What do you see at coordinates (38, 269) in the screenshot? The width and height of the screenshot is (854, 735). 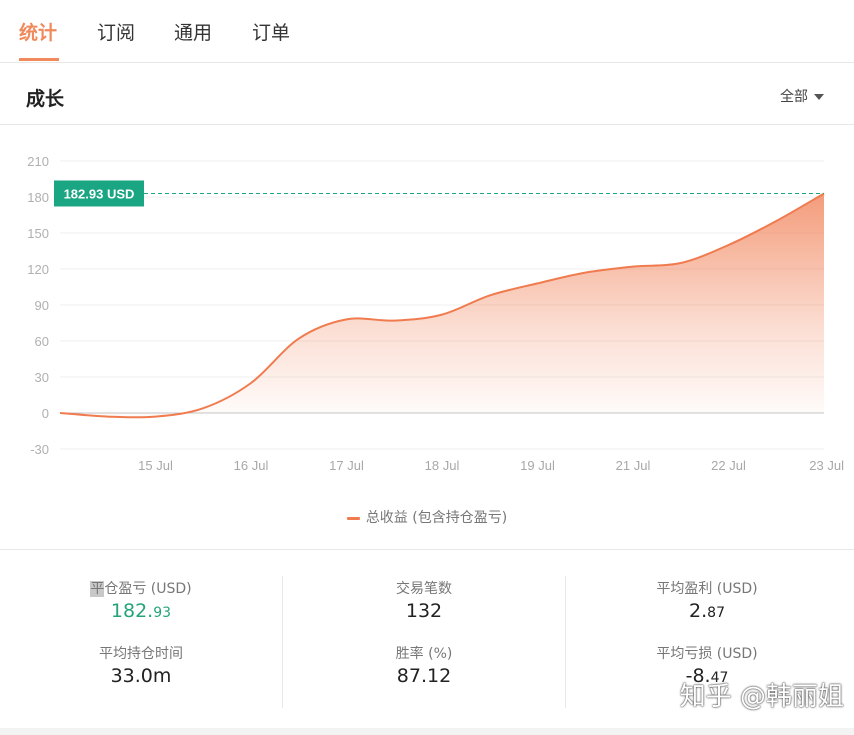 I see `y-tick-label: 120` at bounding box center [38, 269].